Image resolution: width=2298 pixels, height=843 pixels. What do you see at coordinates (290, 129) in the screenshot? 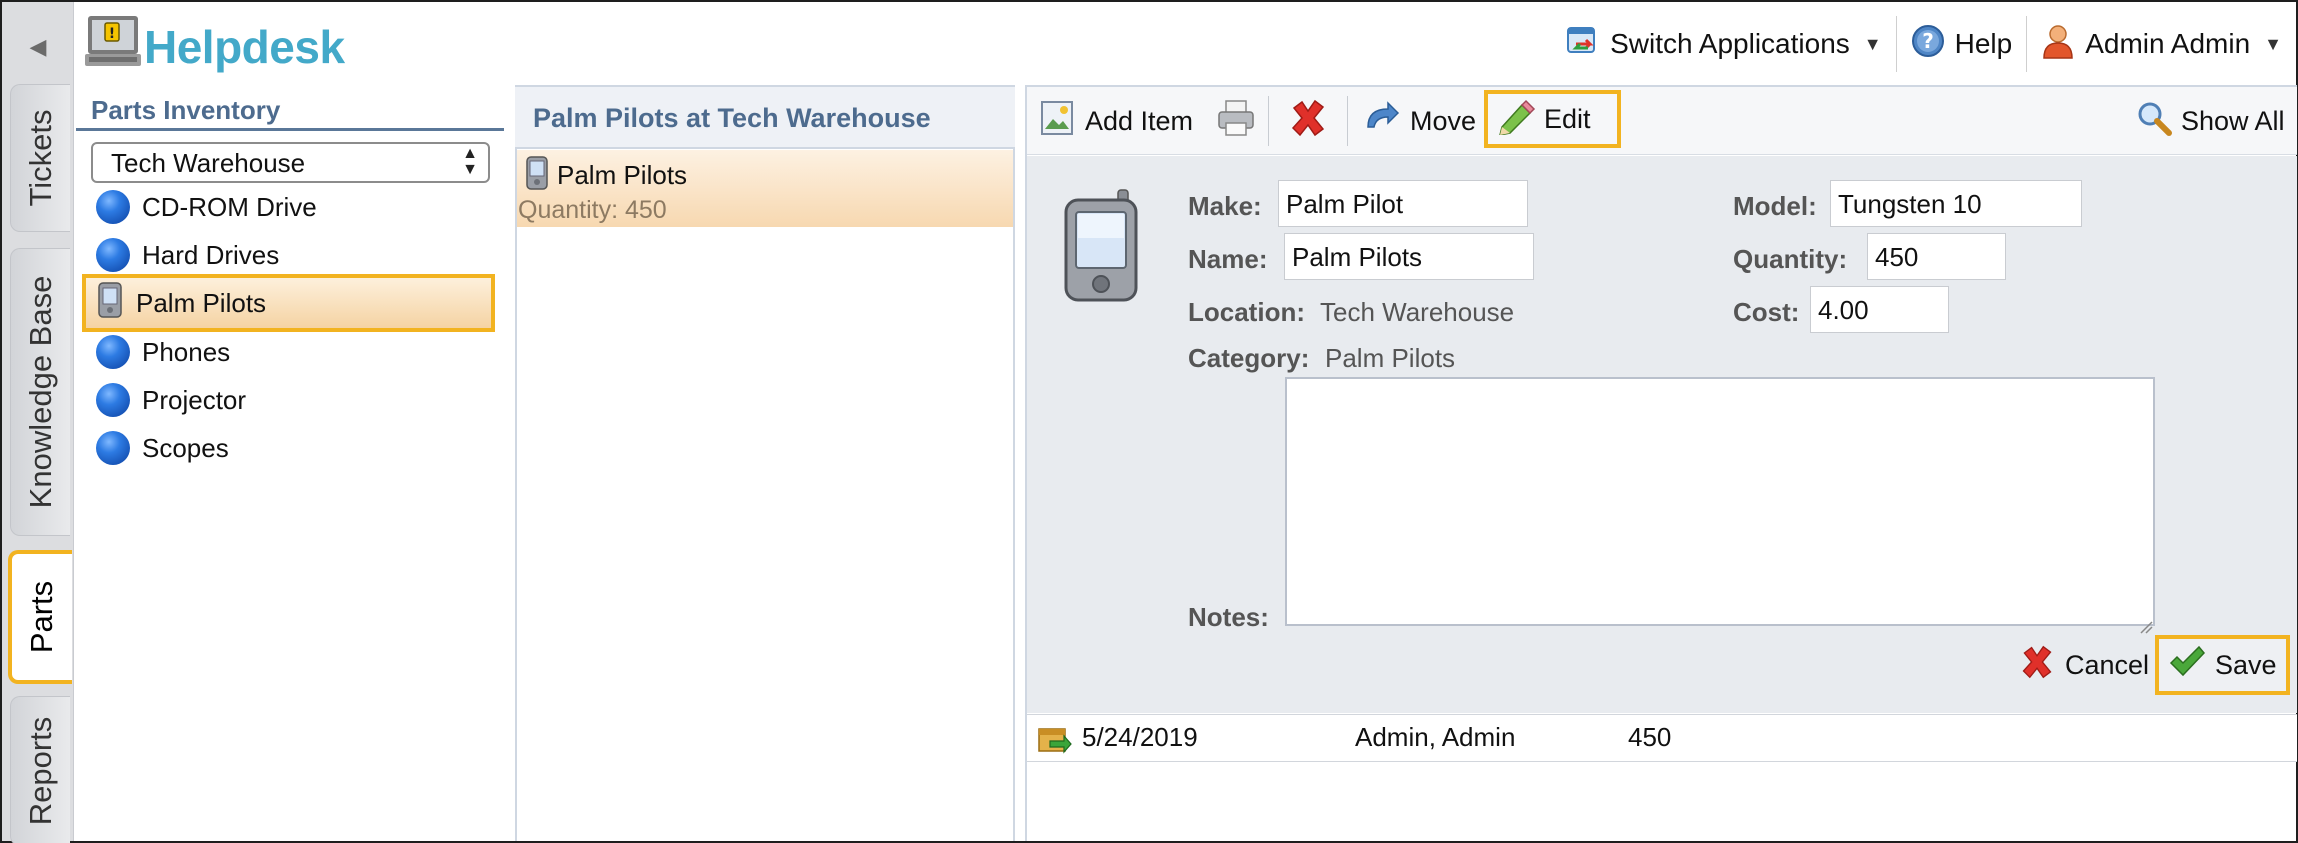
I see `title-underline` at bounding box center [290, 129].